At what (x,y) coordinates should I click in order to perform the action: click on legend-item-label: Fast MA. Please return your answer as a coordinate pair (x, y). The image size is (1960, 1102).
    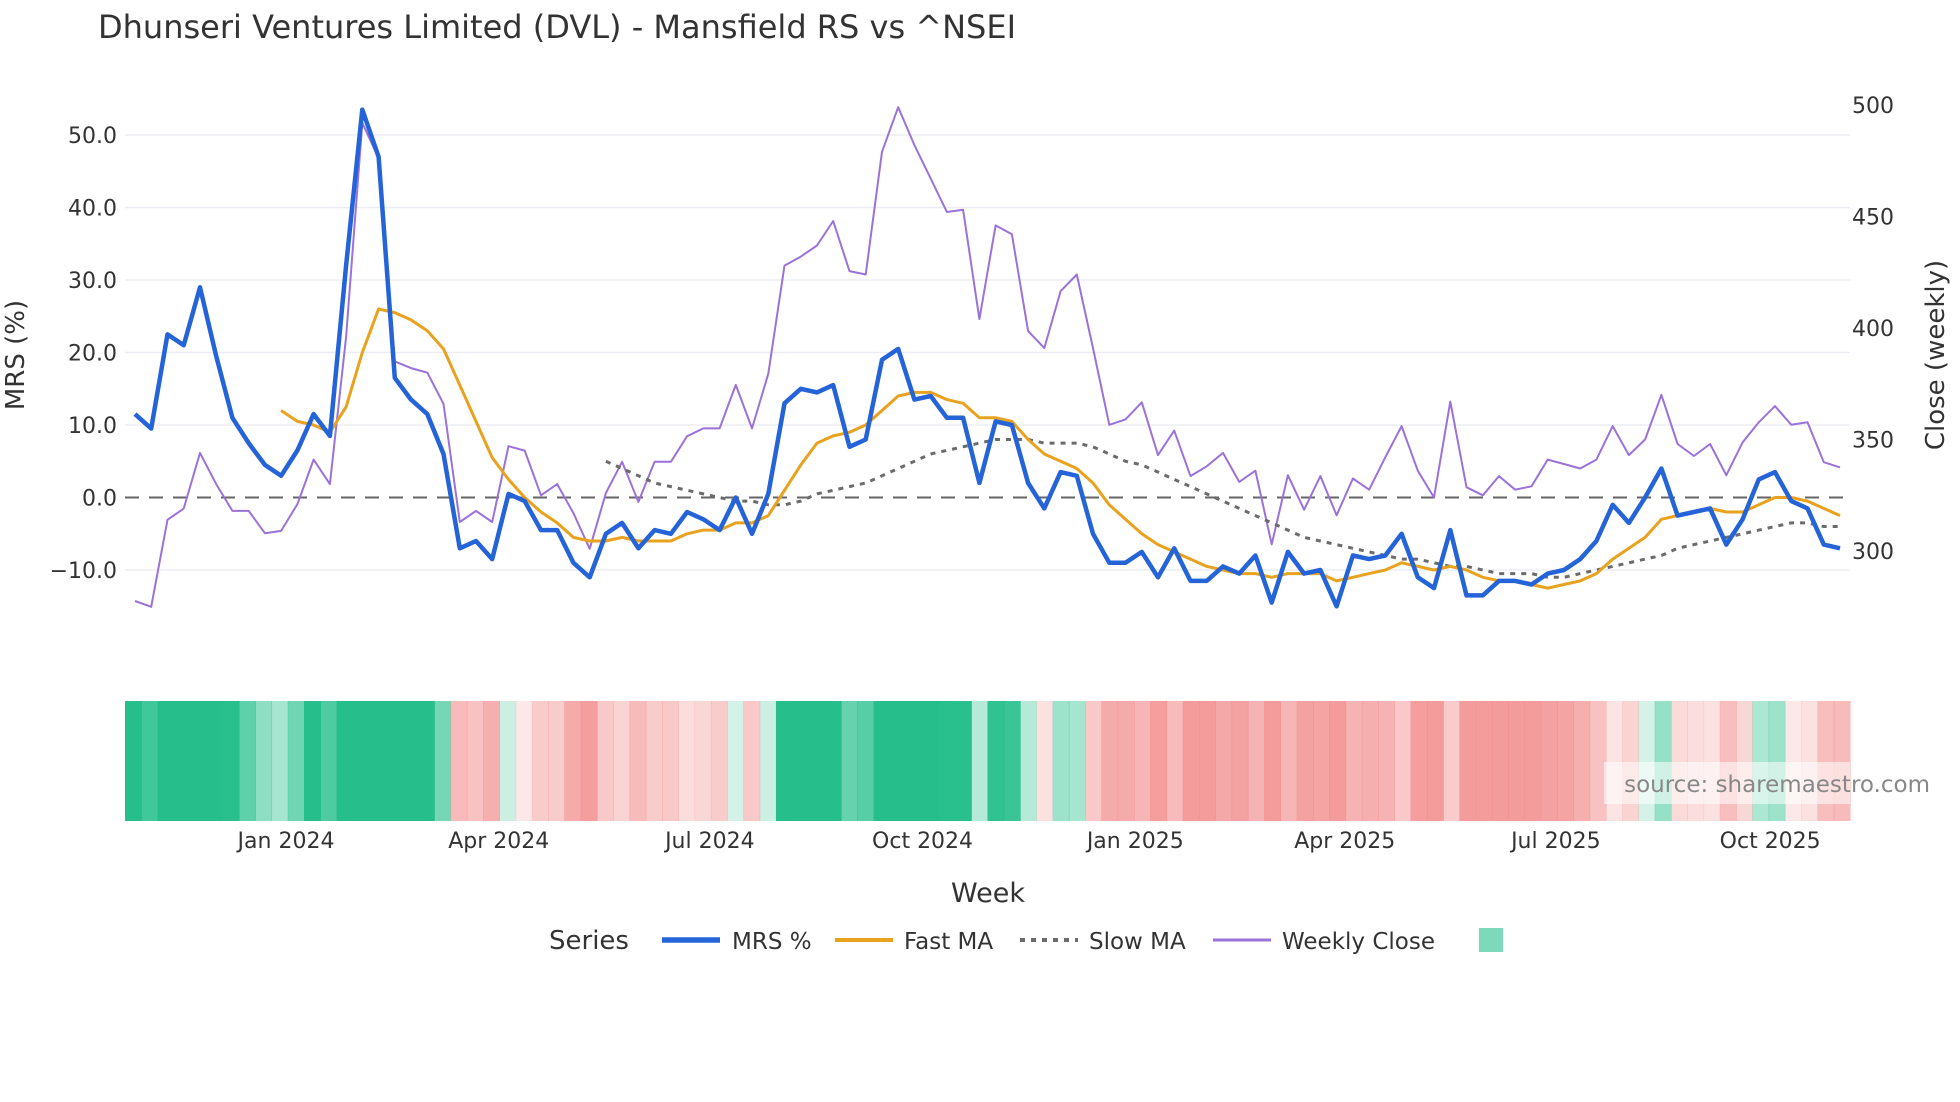
    Looking at the image, I should click on (948, 942).